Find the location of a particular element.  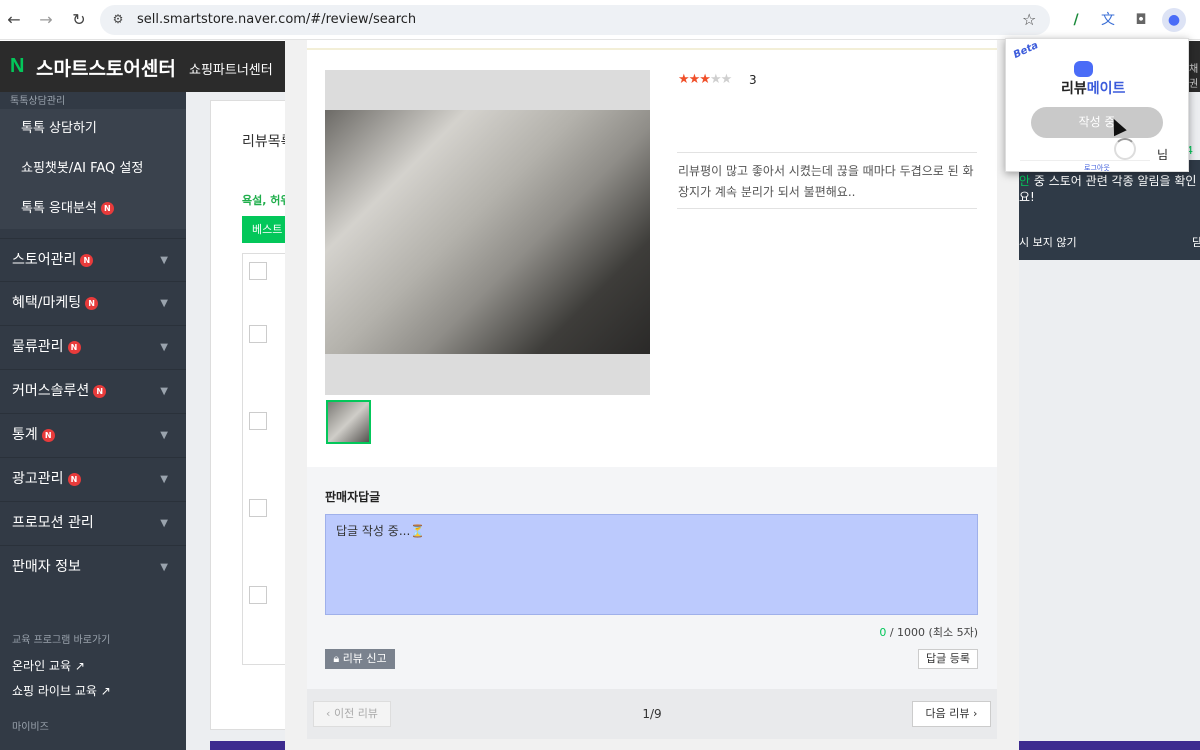

sidebar-item-commerce: 커머스솔루션 N ▼ is located at coordinates (93, 390).